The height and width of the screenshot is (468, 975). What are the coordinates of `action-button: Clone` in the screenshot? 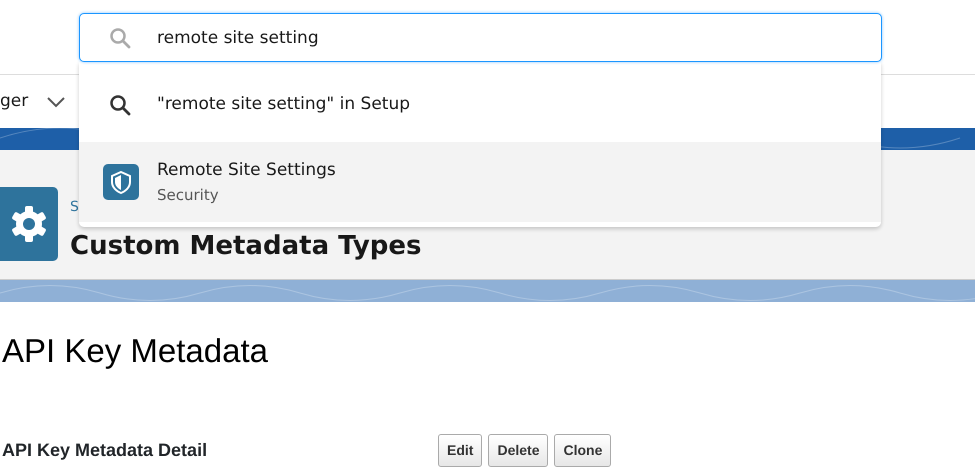 It's located at (583, 450).